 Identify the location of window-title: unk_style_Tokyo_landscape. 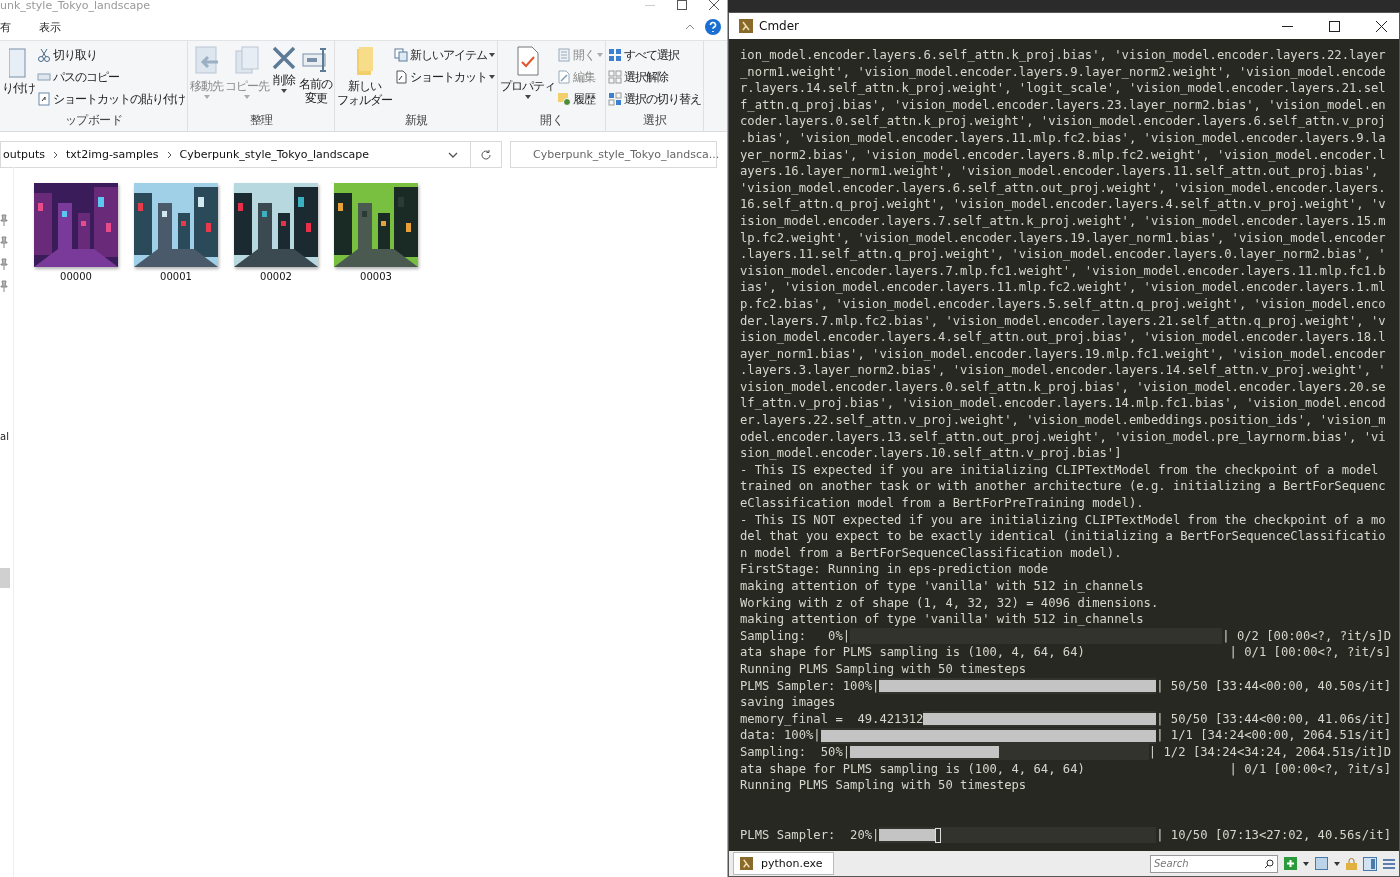
(75, 6).